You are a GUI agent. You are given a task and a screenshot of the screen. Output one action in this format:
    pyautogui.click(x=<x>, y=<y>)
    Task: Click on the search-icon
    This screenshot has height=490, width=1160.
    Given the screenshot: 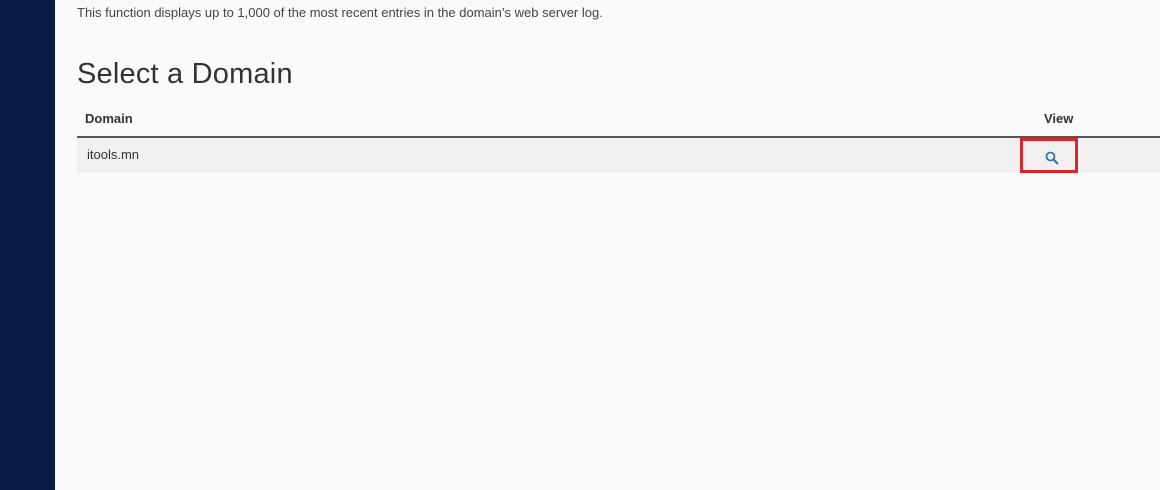 What is the action you would take?
    pyautogui.click(x=1052, y=158)
    